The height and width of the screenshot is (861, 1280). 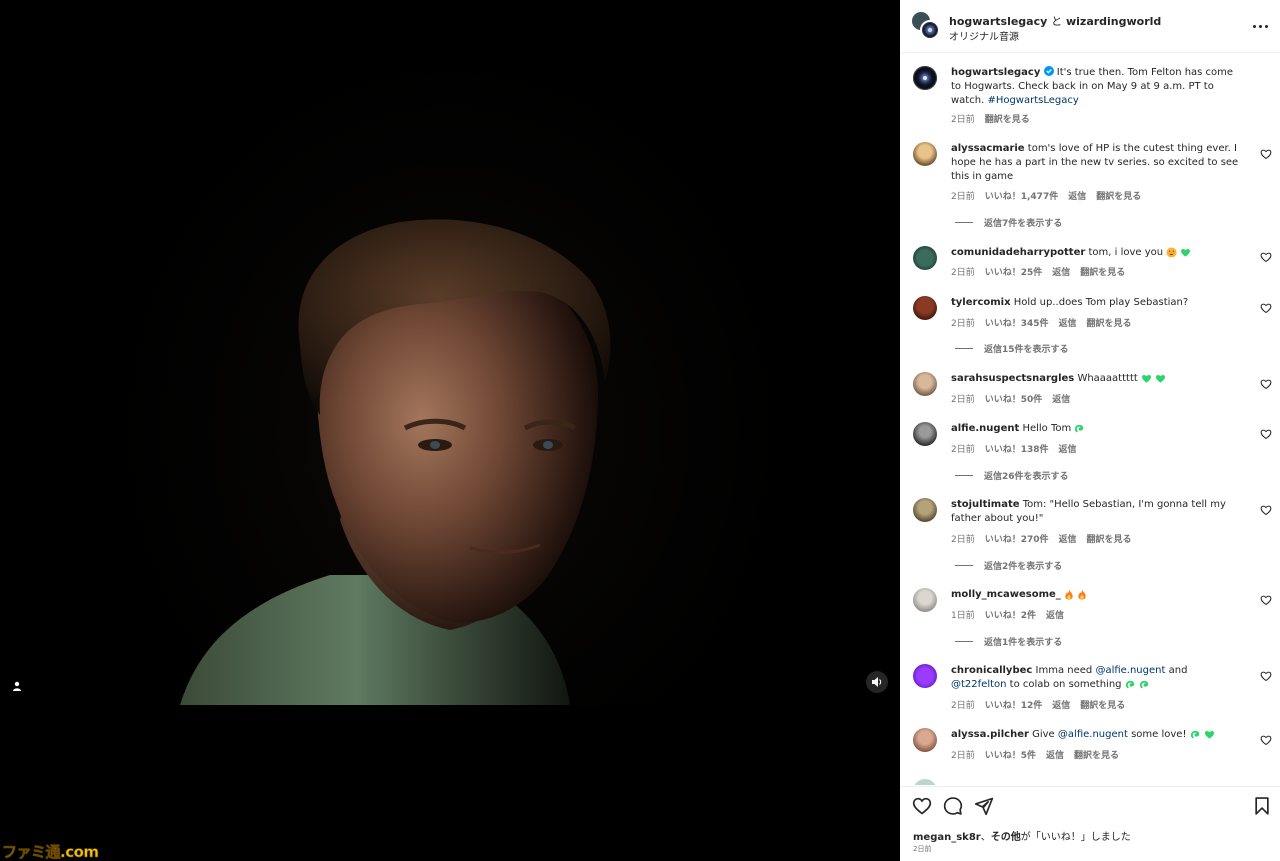 I want to click on like-count: いいね！25件, so click(x=1014, y=271).